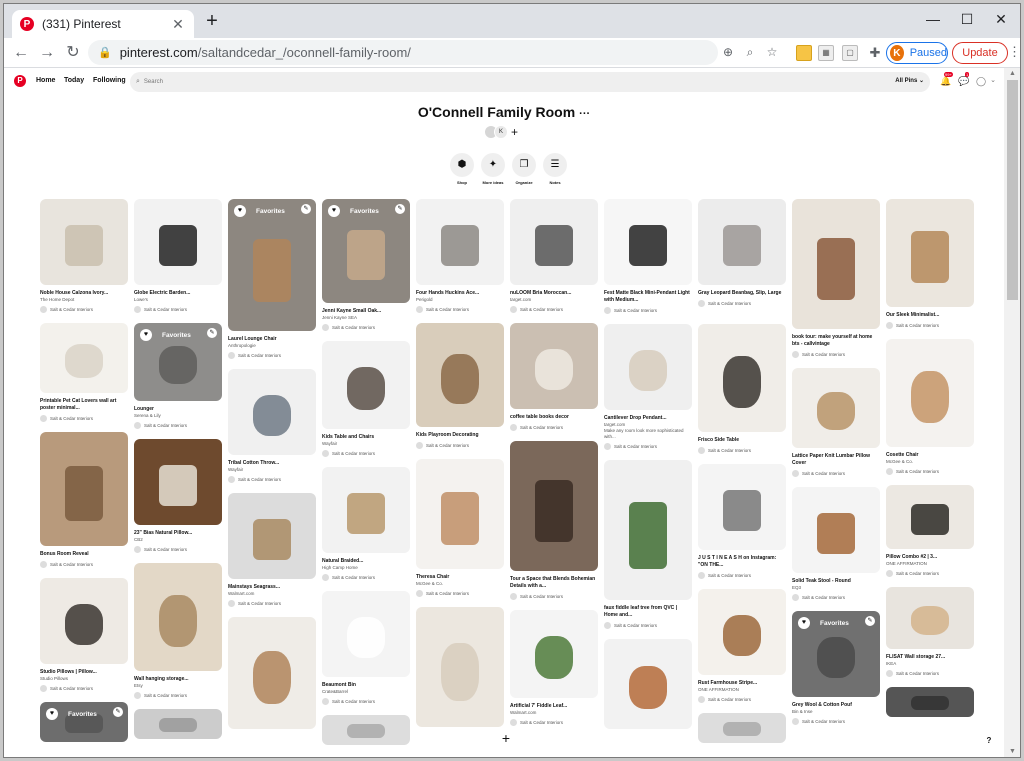  Describe the element at coordinates (945, 81) in the screenshot. I see `notifications-bell-icon: 🔔` at that location.